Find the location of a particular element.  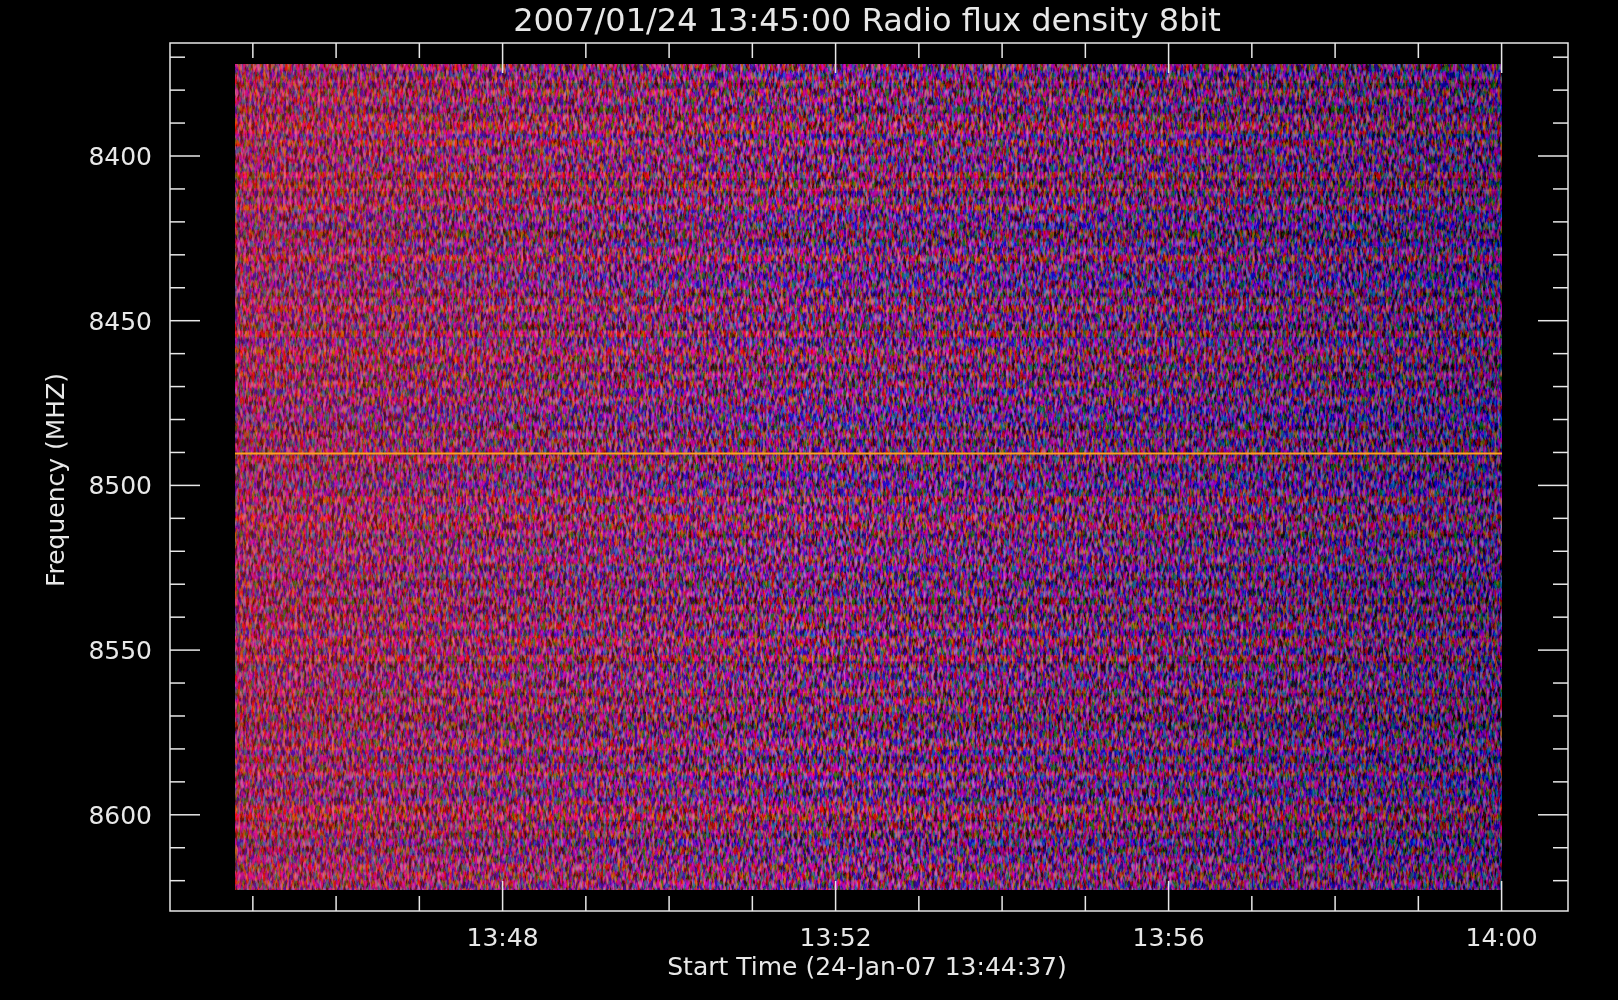

y-tick-label: 8550 is located at coordinates (120, 651).